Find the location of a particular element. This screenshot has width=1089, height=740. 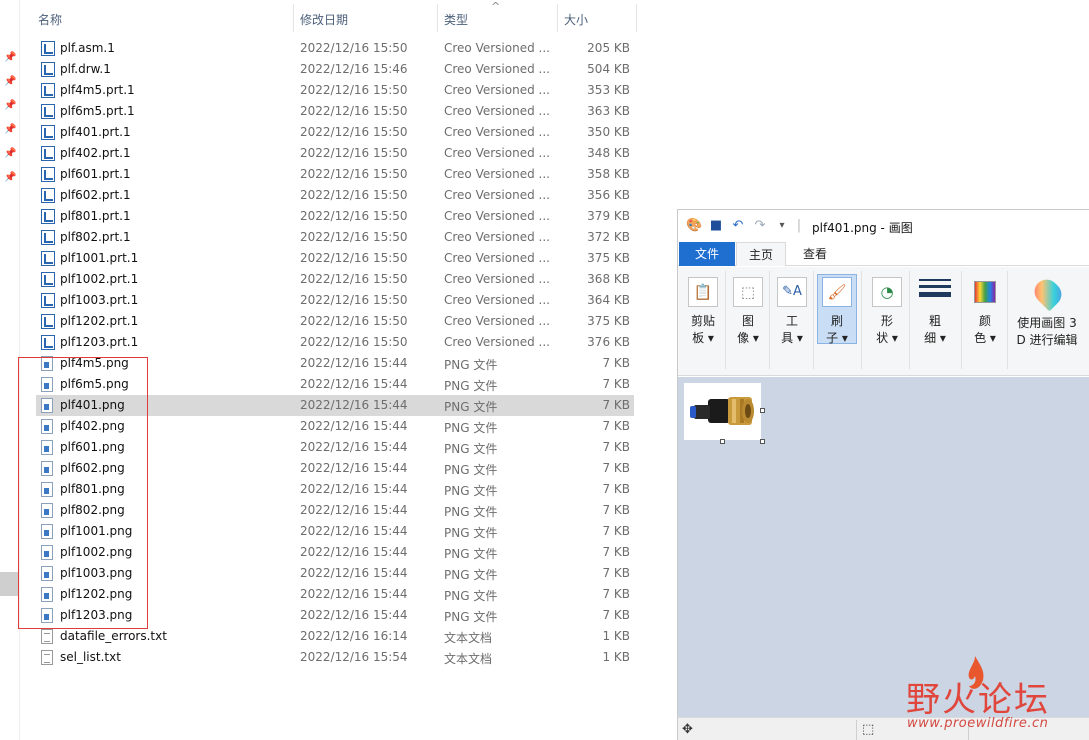

column-header-type: 类型 is located at coordinates (456, 19).